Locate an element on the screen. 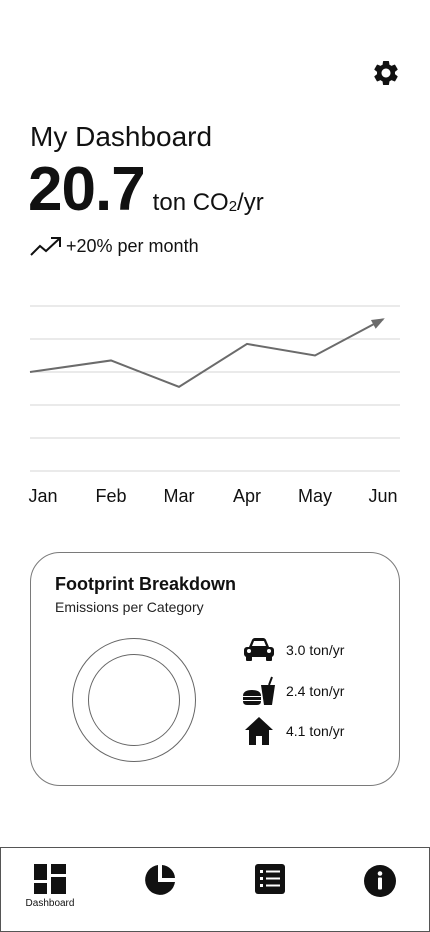 The width and height of the screenshot is (430, 932). house-icon is located at coordinates (259, 731).